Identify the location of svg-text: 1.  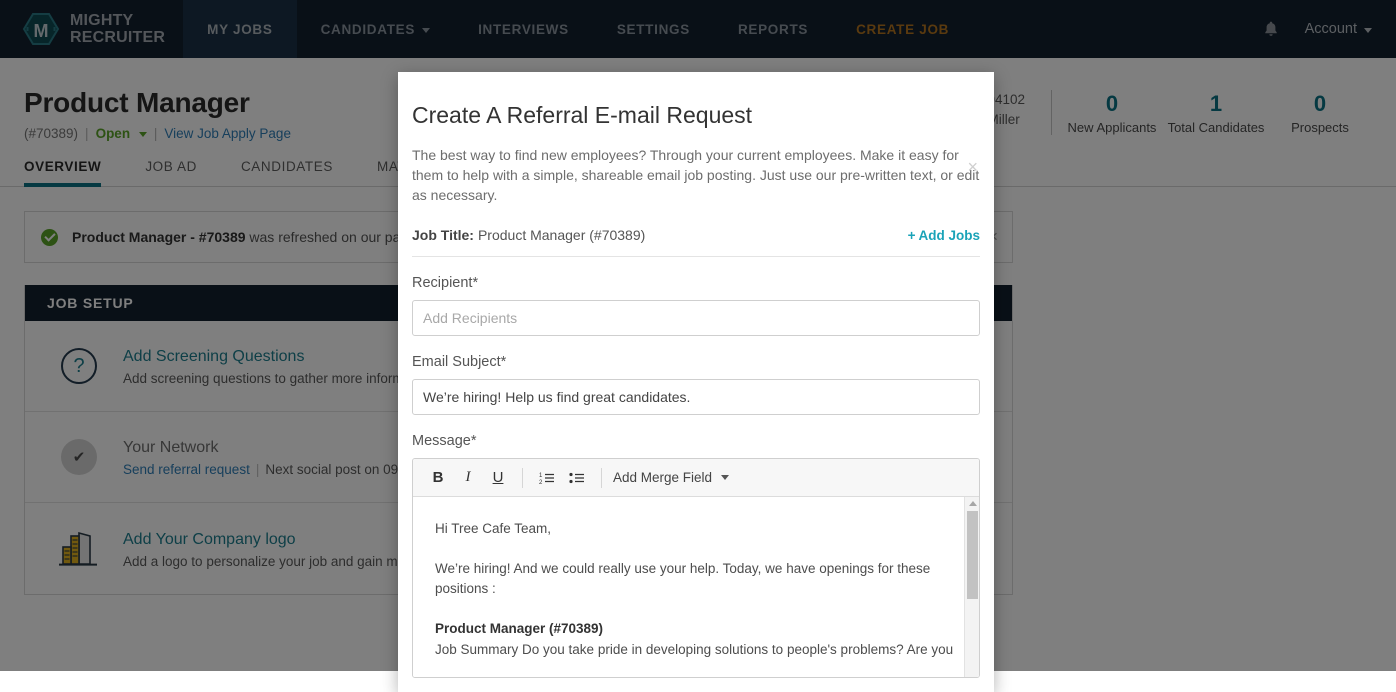
(541, 476).